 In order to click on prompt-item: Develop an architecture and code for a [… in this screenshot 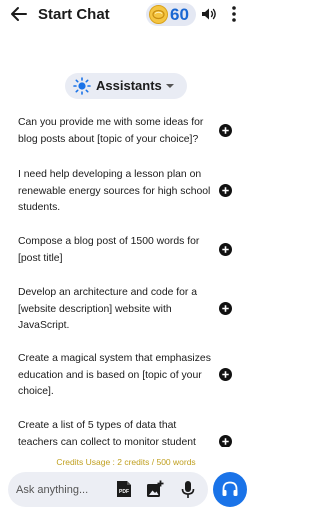, I will do `click(130, 310)`.